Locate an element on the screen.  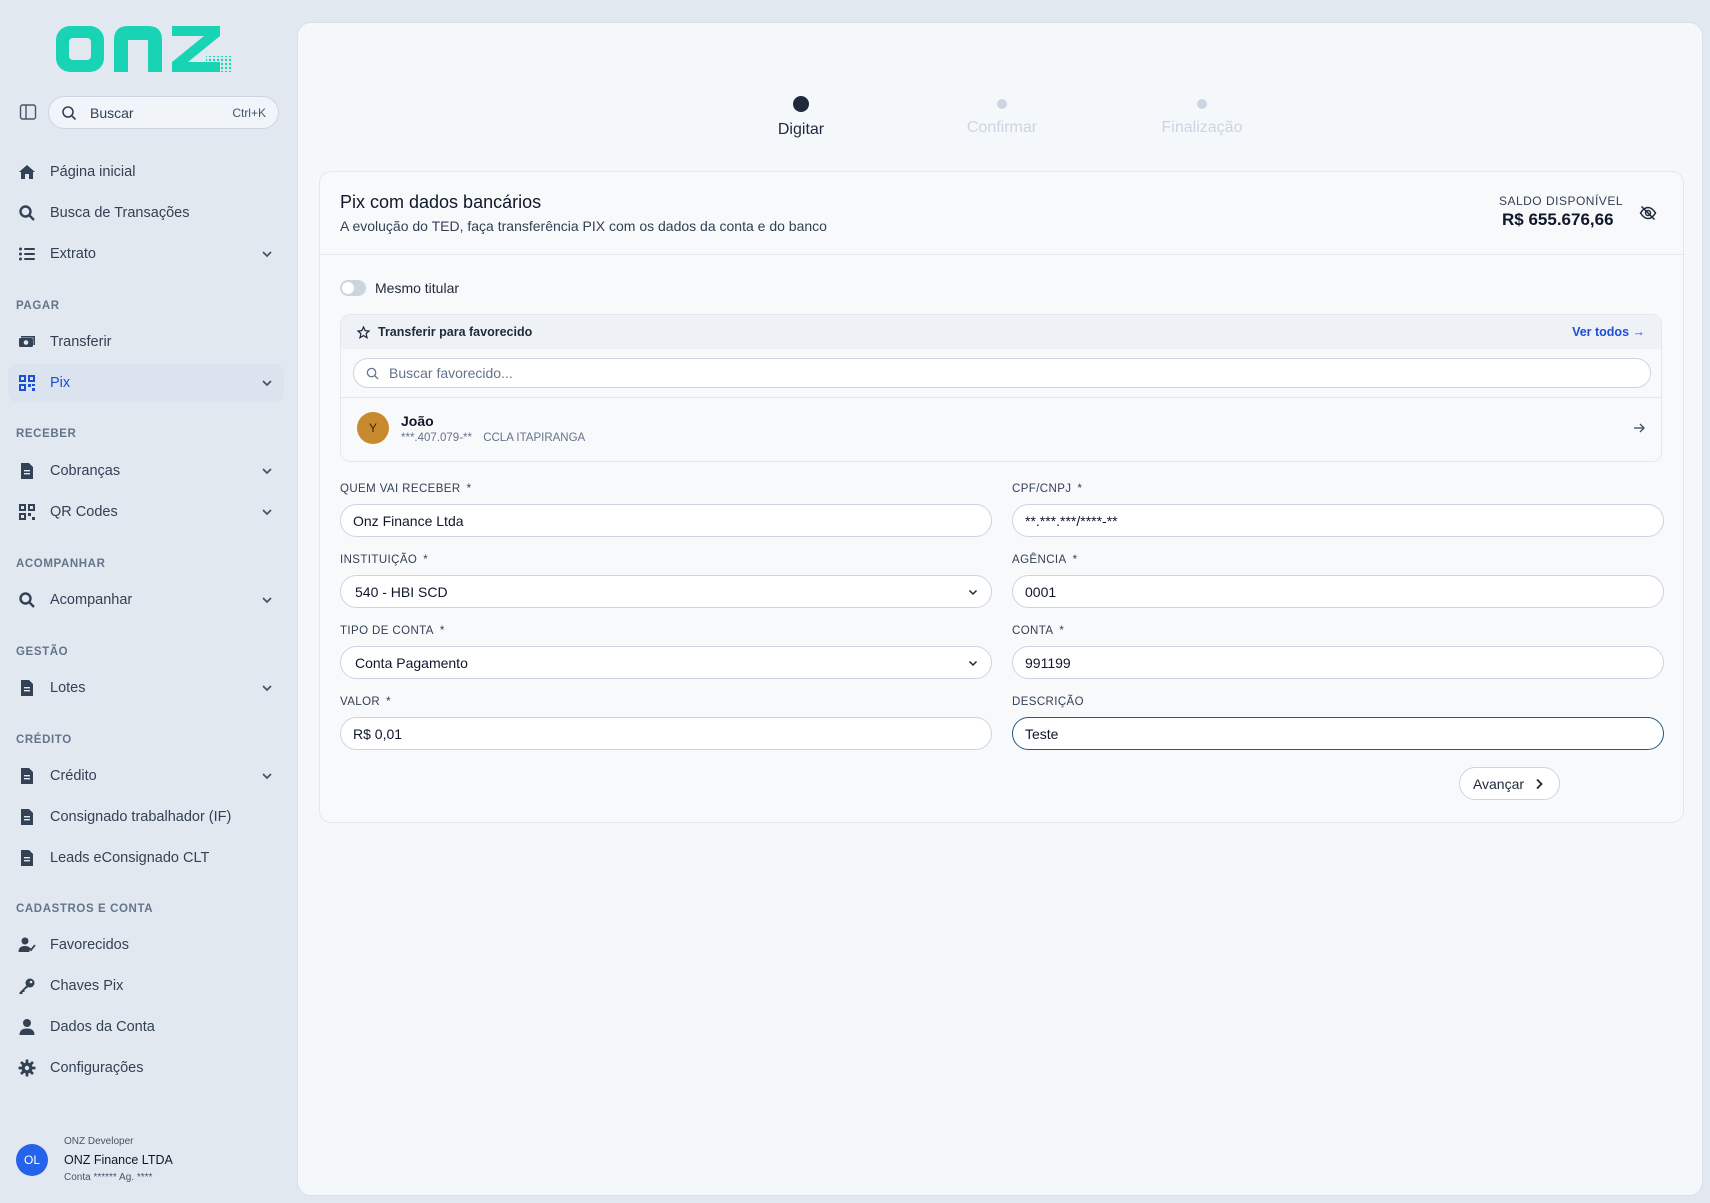
sidebar-toggle-icon is located at coordinates (28, 112).